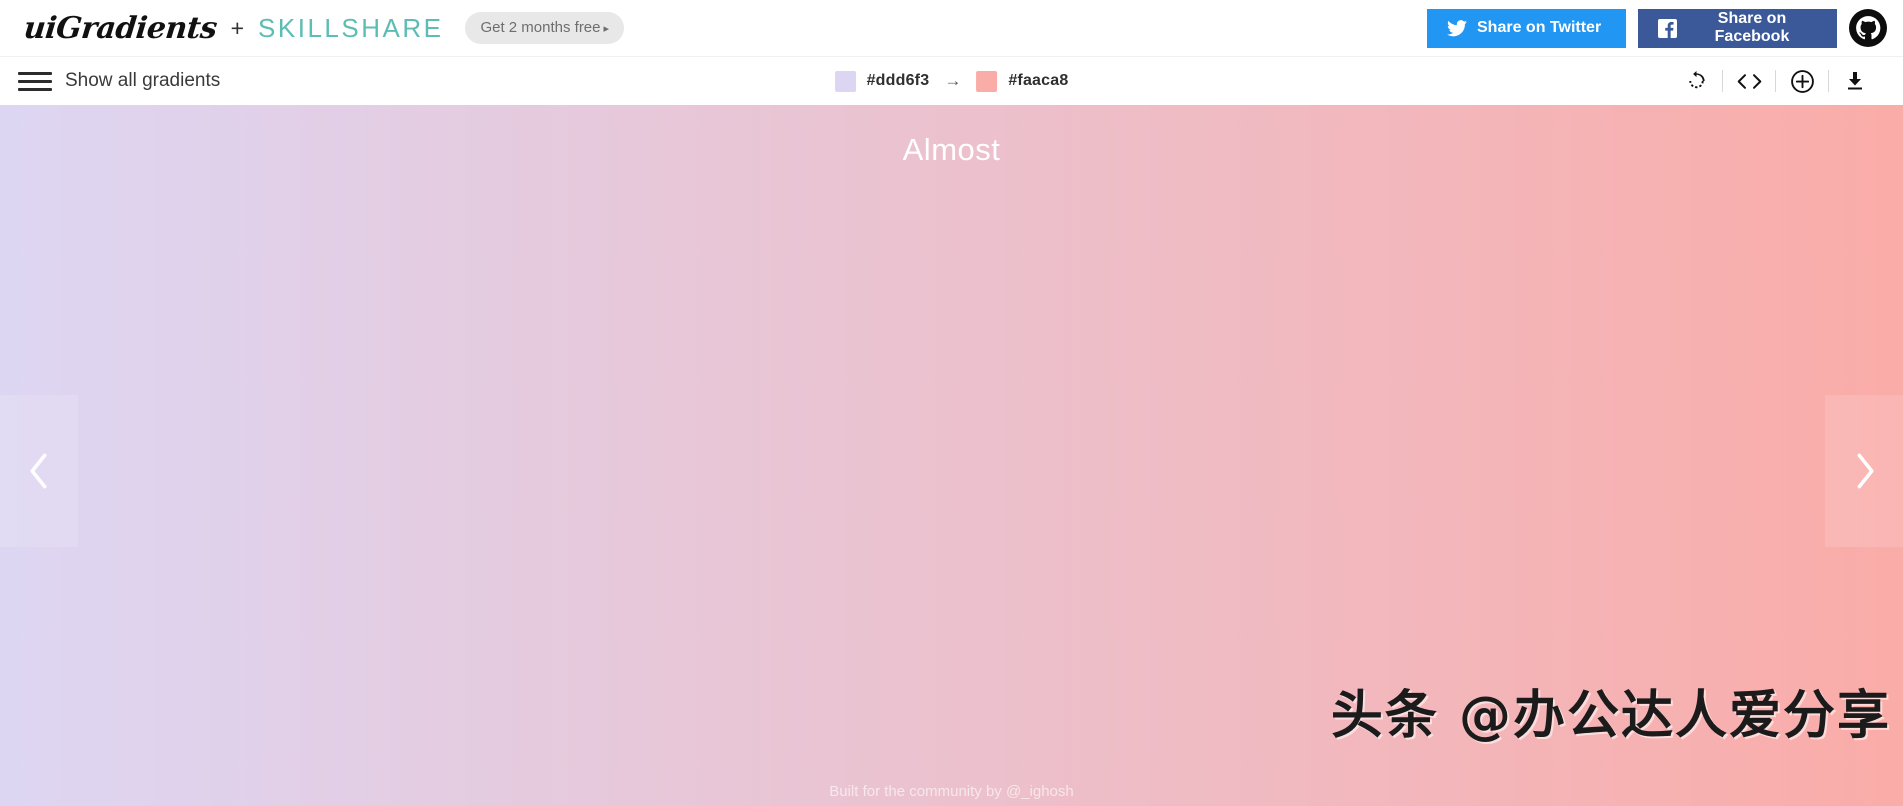 Image resolution: width=1903 pixels, height=806 pixels. I want to click on share-twitter-button: Share on Twitter, so click(1526, 28).